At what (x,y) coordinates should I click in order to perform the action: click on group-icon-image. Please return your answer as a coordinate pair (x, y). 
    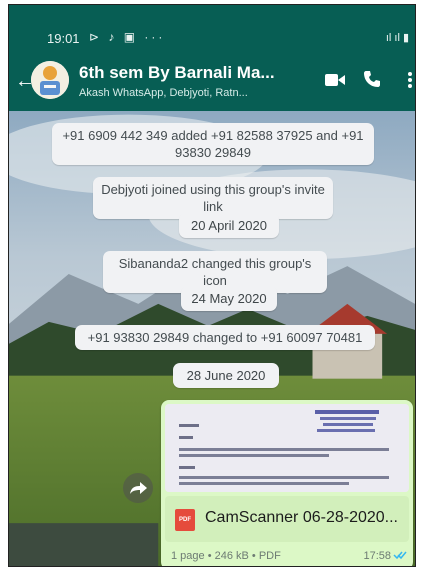
    Looking at the image, I should click on (50, 80).